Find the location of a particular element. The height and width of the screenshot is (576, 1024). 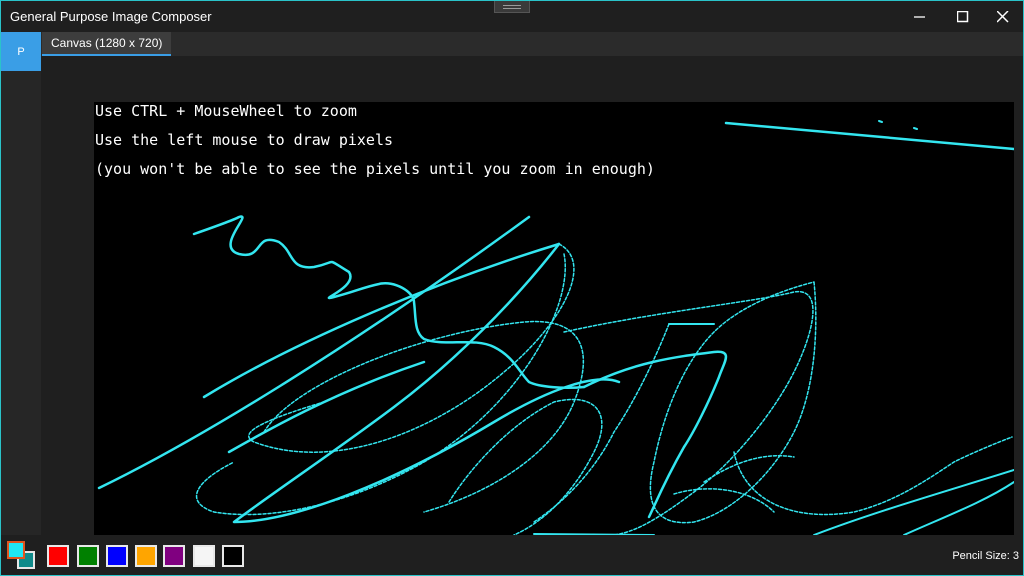

minimize-icon is located at coordinates (919, 16).